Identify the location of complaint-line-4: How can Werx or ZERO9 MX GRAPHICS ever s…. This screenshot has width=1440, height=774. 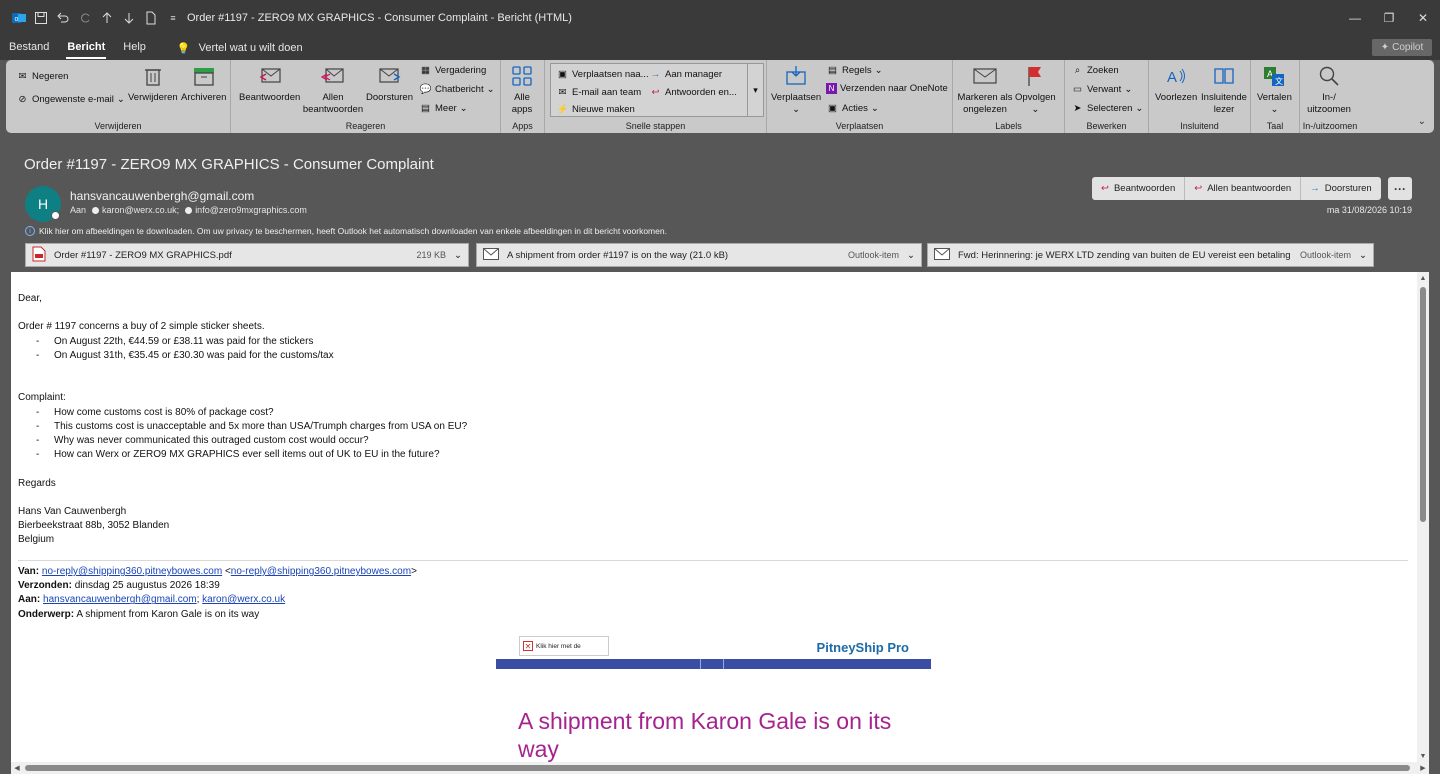
(247, 455).